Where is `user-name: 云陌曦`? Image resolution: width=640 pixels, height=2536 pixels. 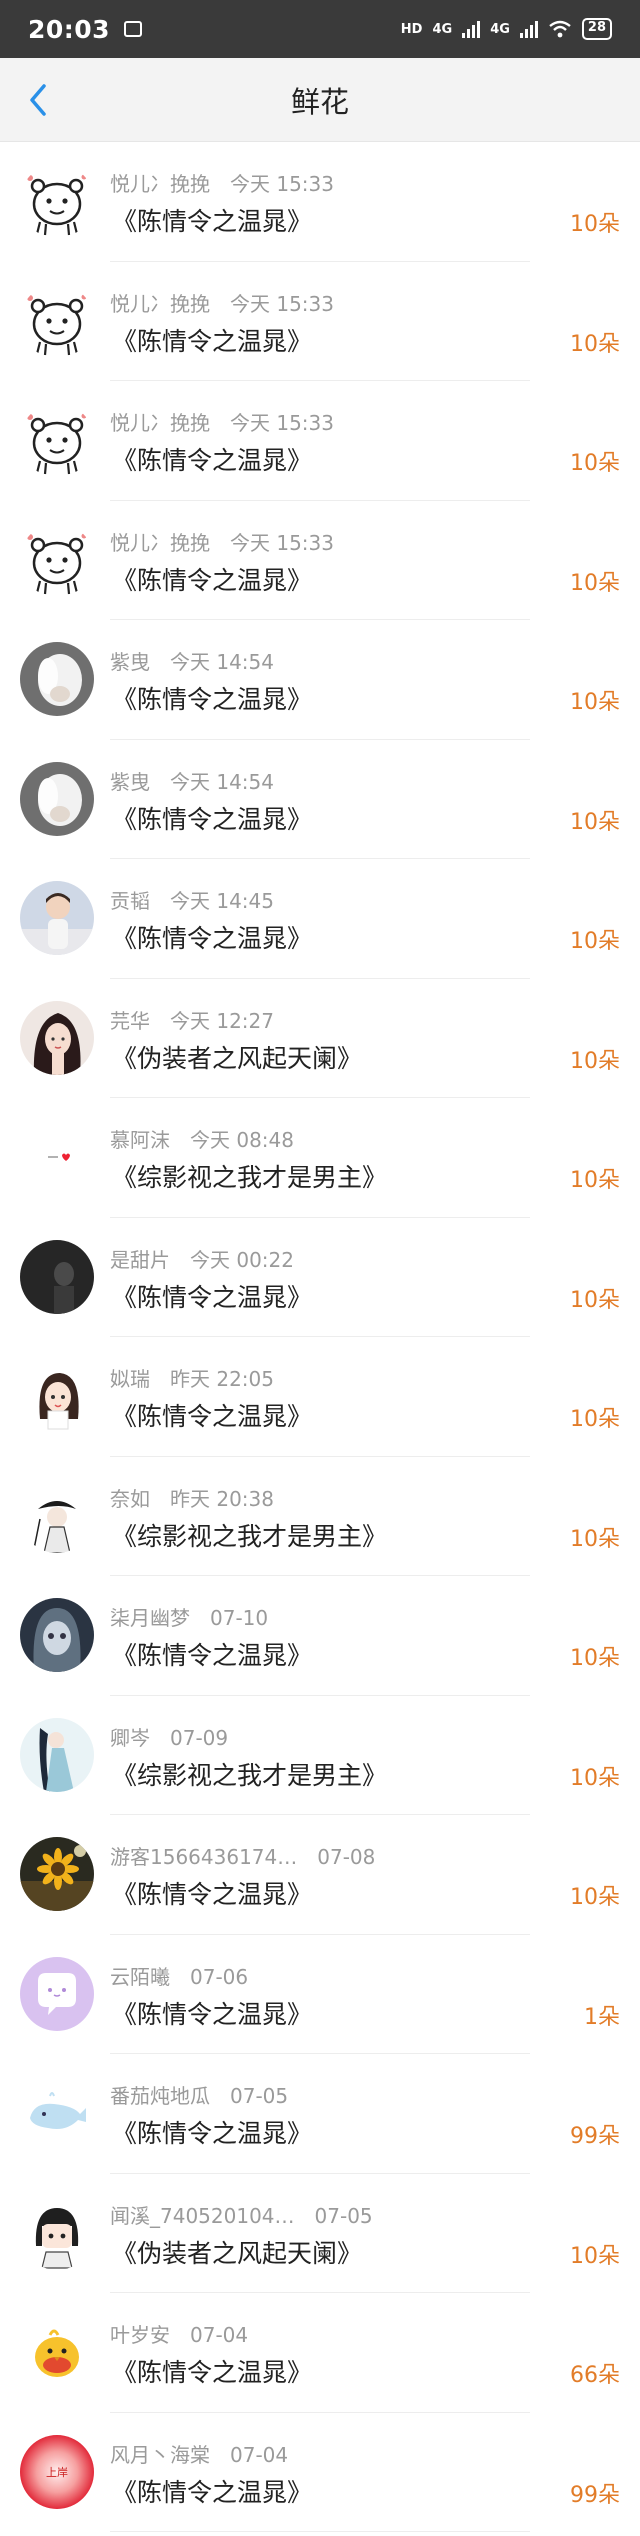
user-name: 云陌曦 is located at coordinates (140, 1977).